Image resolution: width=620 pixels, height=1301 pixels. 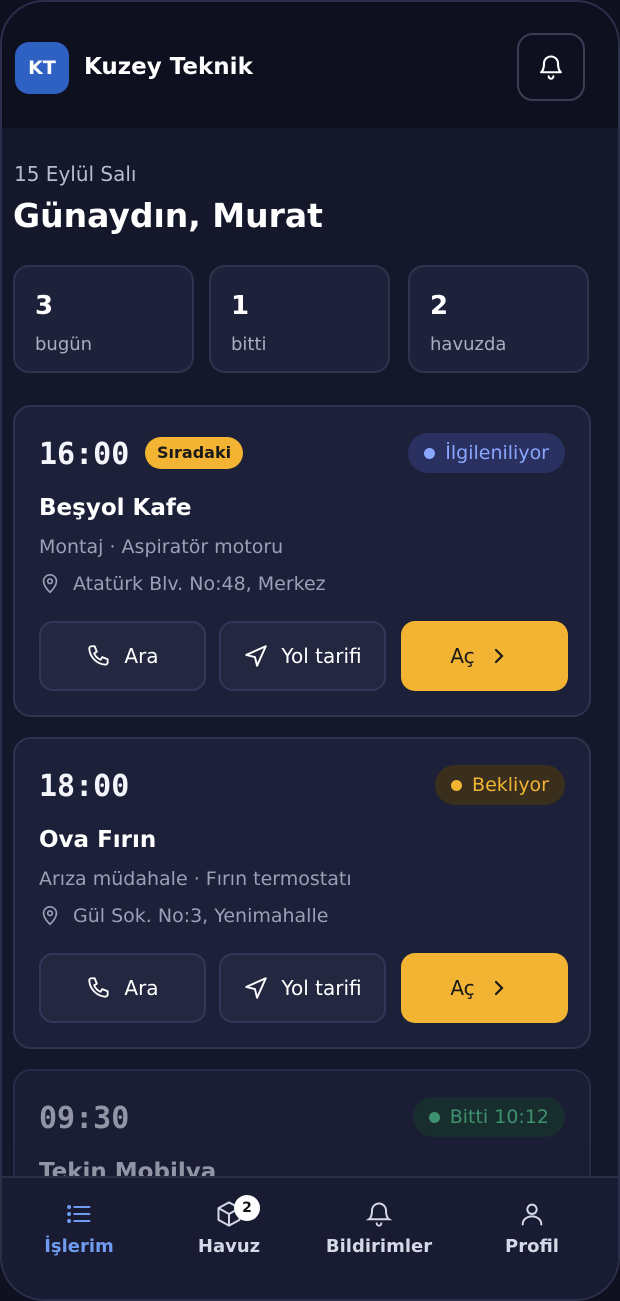 I want to click on user-icon, so click(x=532, y=1214).